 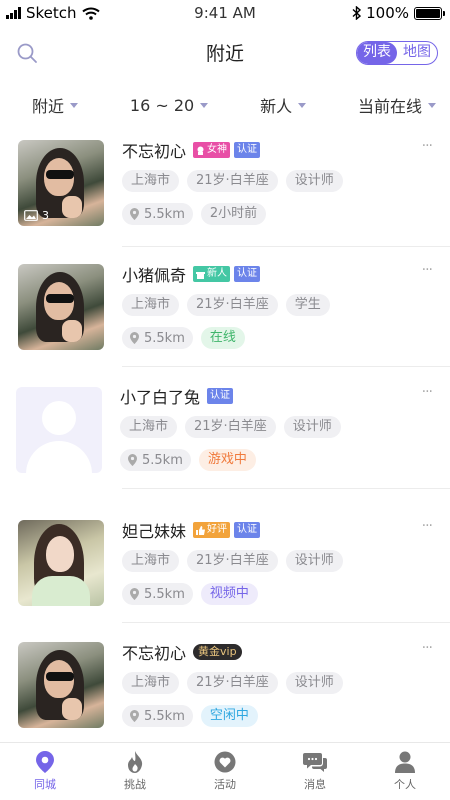 What do you see at coordinates (315, 762) in the screenshot?
I see `chat-bubbles-icon` at bounding box center [315, 762].